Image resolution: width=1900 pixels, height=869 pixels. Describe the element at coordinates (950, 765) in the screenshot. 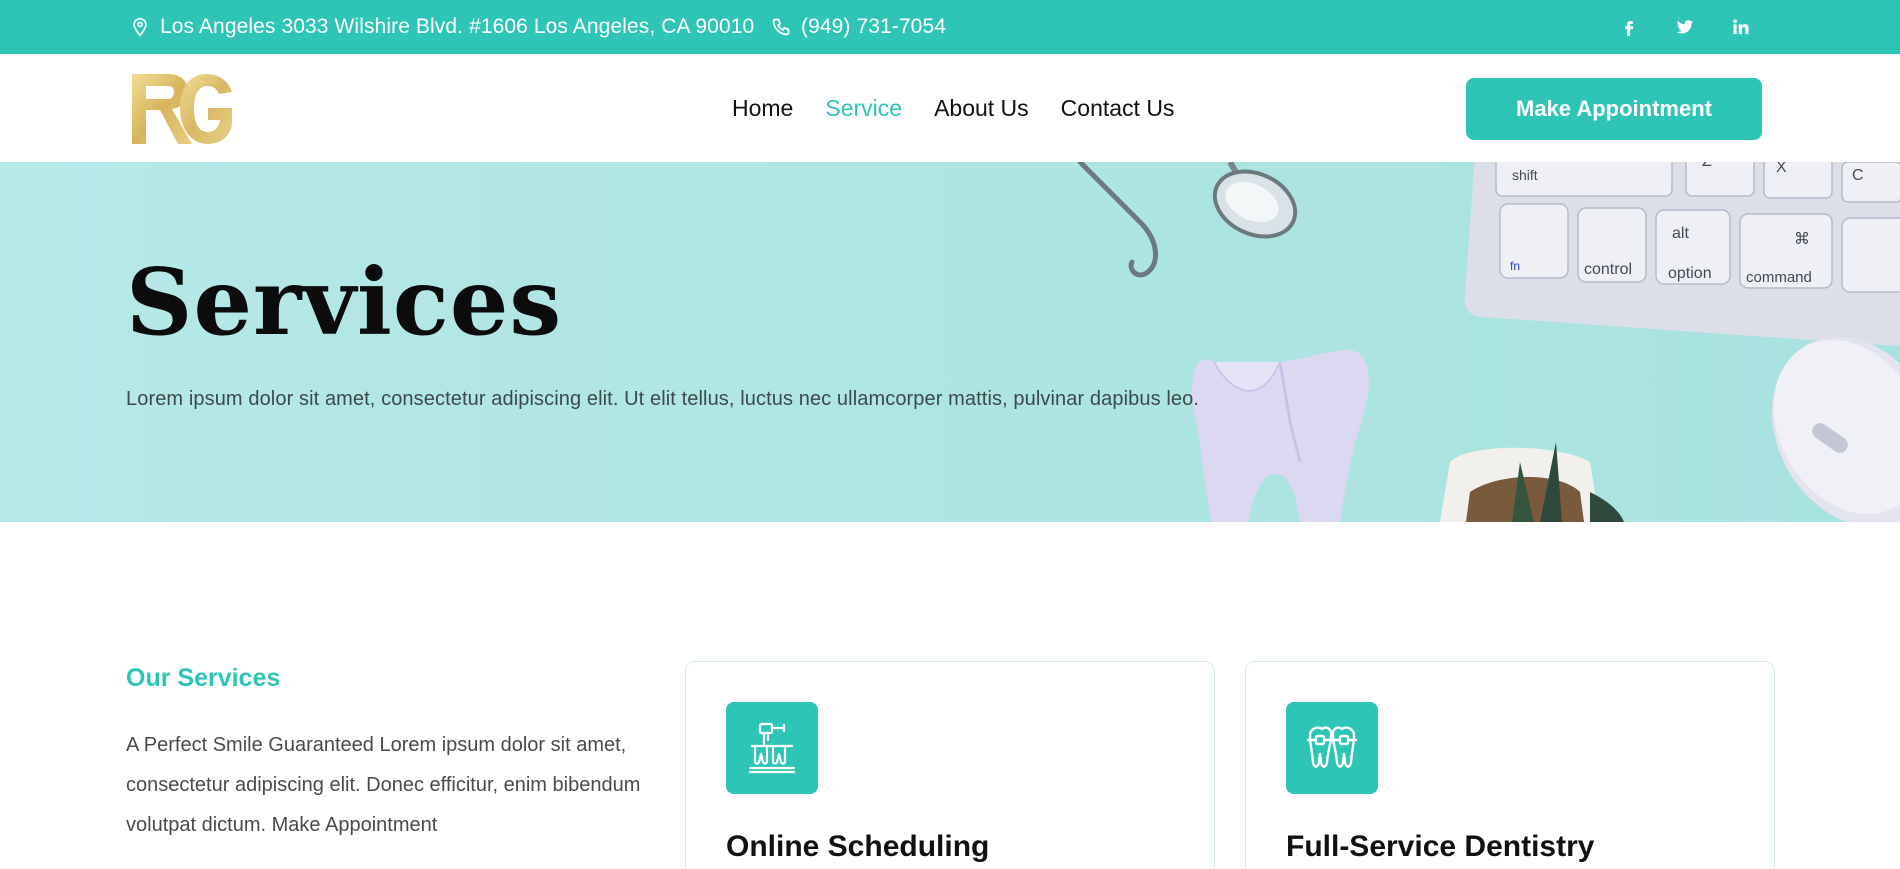

I see `service-card-online-scheduling: Online Scheduling` at that location.